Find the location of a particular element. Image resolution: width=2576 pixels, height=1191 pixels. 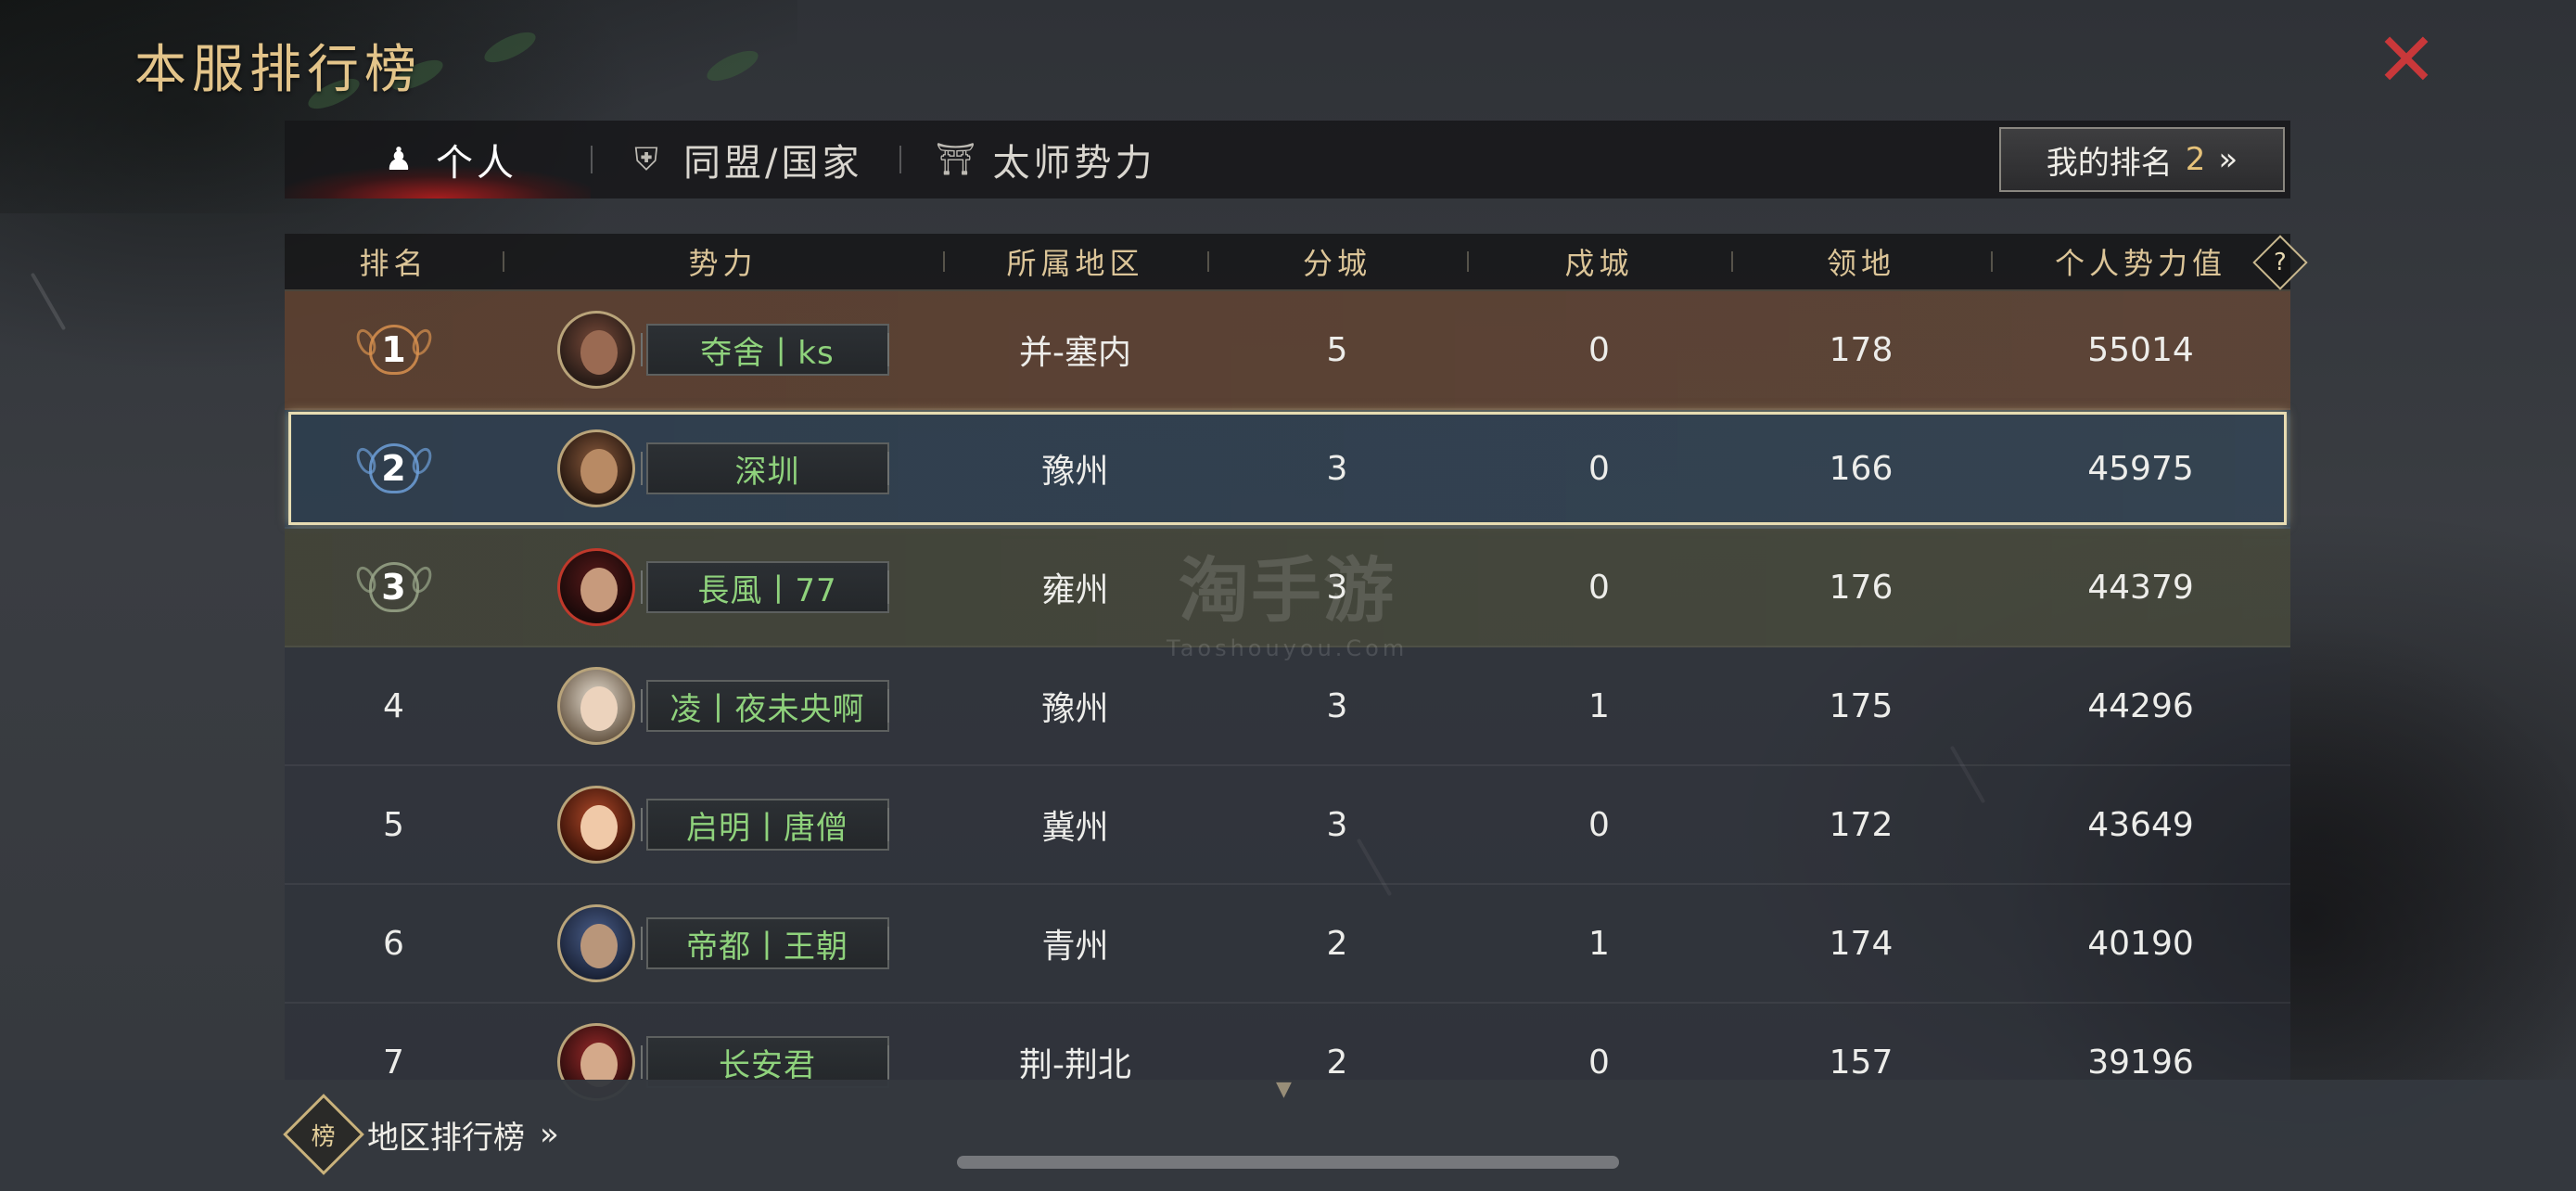

header-territory: 领地 is located at coordinates (1861, 261).